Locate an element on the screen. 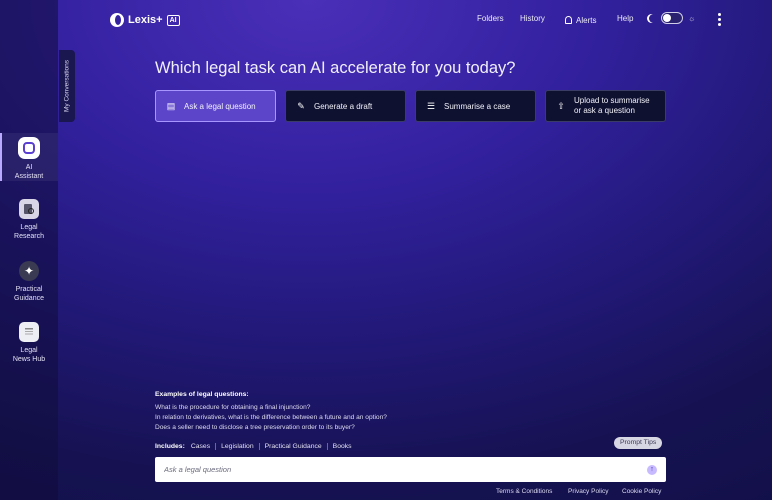 This screenshot has height=500, width=772. bell-icon is located at coordinates (568, 20).